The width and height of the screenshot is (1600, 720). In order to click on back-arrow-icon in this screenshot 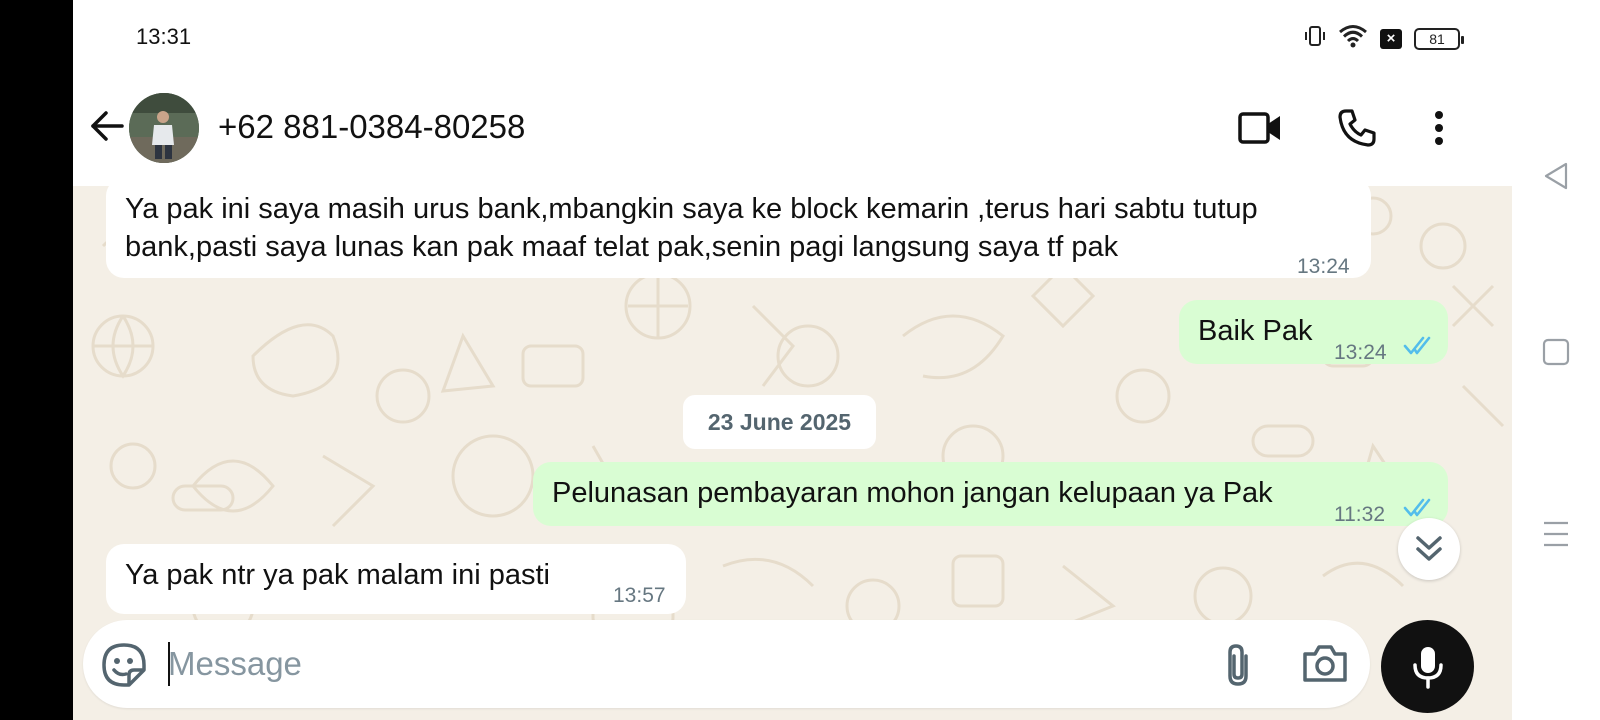, I will do `click(107, 126)`.